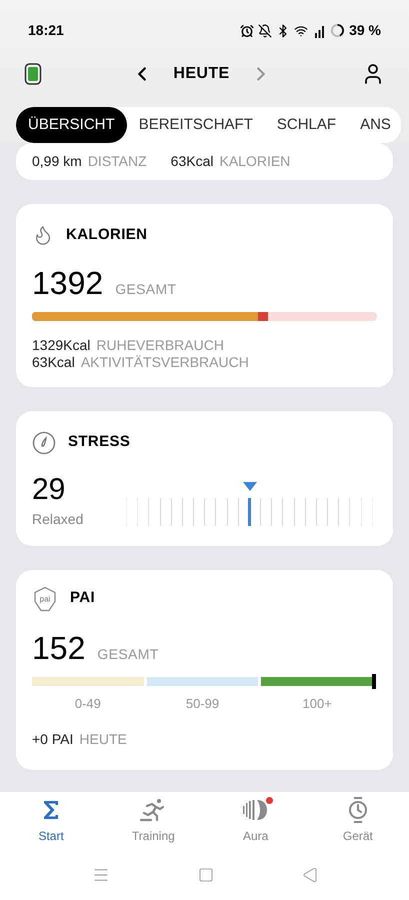 This screenshot has height=900, width=409. What do you see at coordinates (306, 125) in the screenshot?
I see `tab: SCHLAF` at bounding box center [306, 125].